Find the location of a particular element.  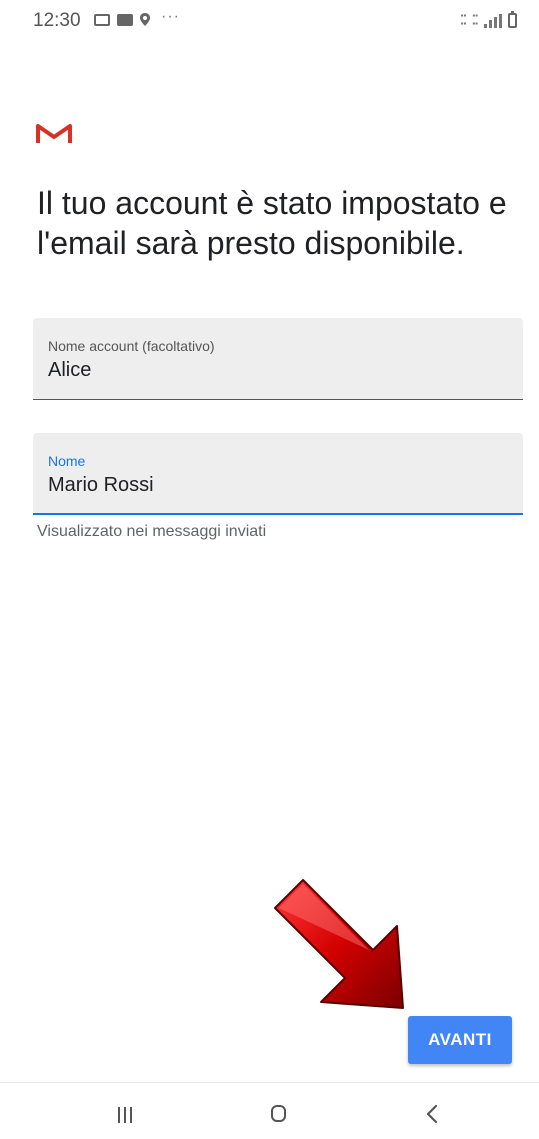

status-system-icons: ▪▪ ▪▪ ▪▪ ▪▪ is located at coordinates (488, 19).